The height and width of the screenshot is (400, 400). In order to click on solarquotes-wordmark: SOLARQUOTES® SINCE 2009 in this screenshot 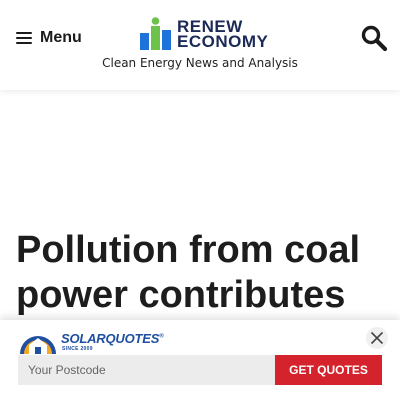, I will do `click(112, 341)`.